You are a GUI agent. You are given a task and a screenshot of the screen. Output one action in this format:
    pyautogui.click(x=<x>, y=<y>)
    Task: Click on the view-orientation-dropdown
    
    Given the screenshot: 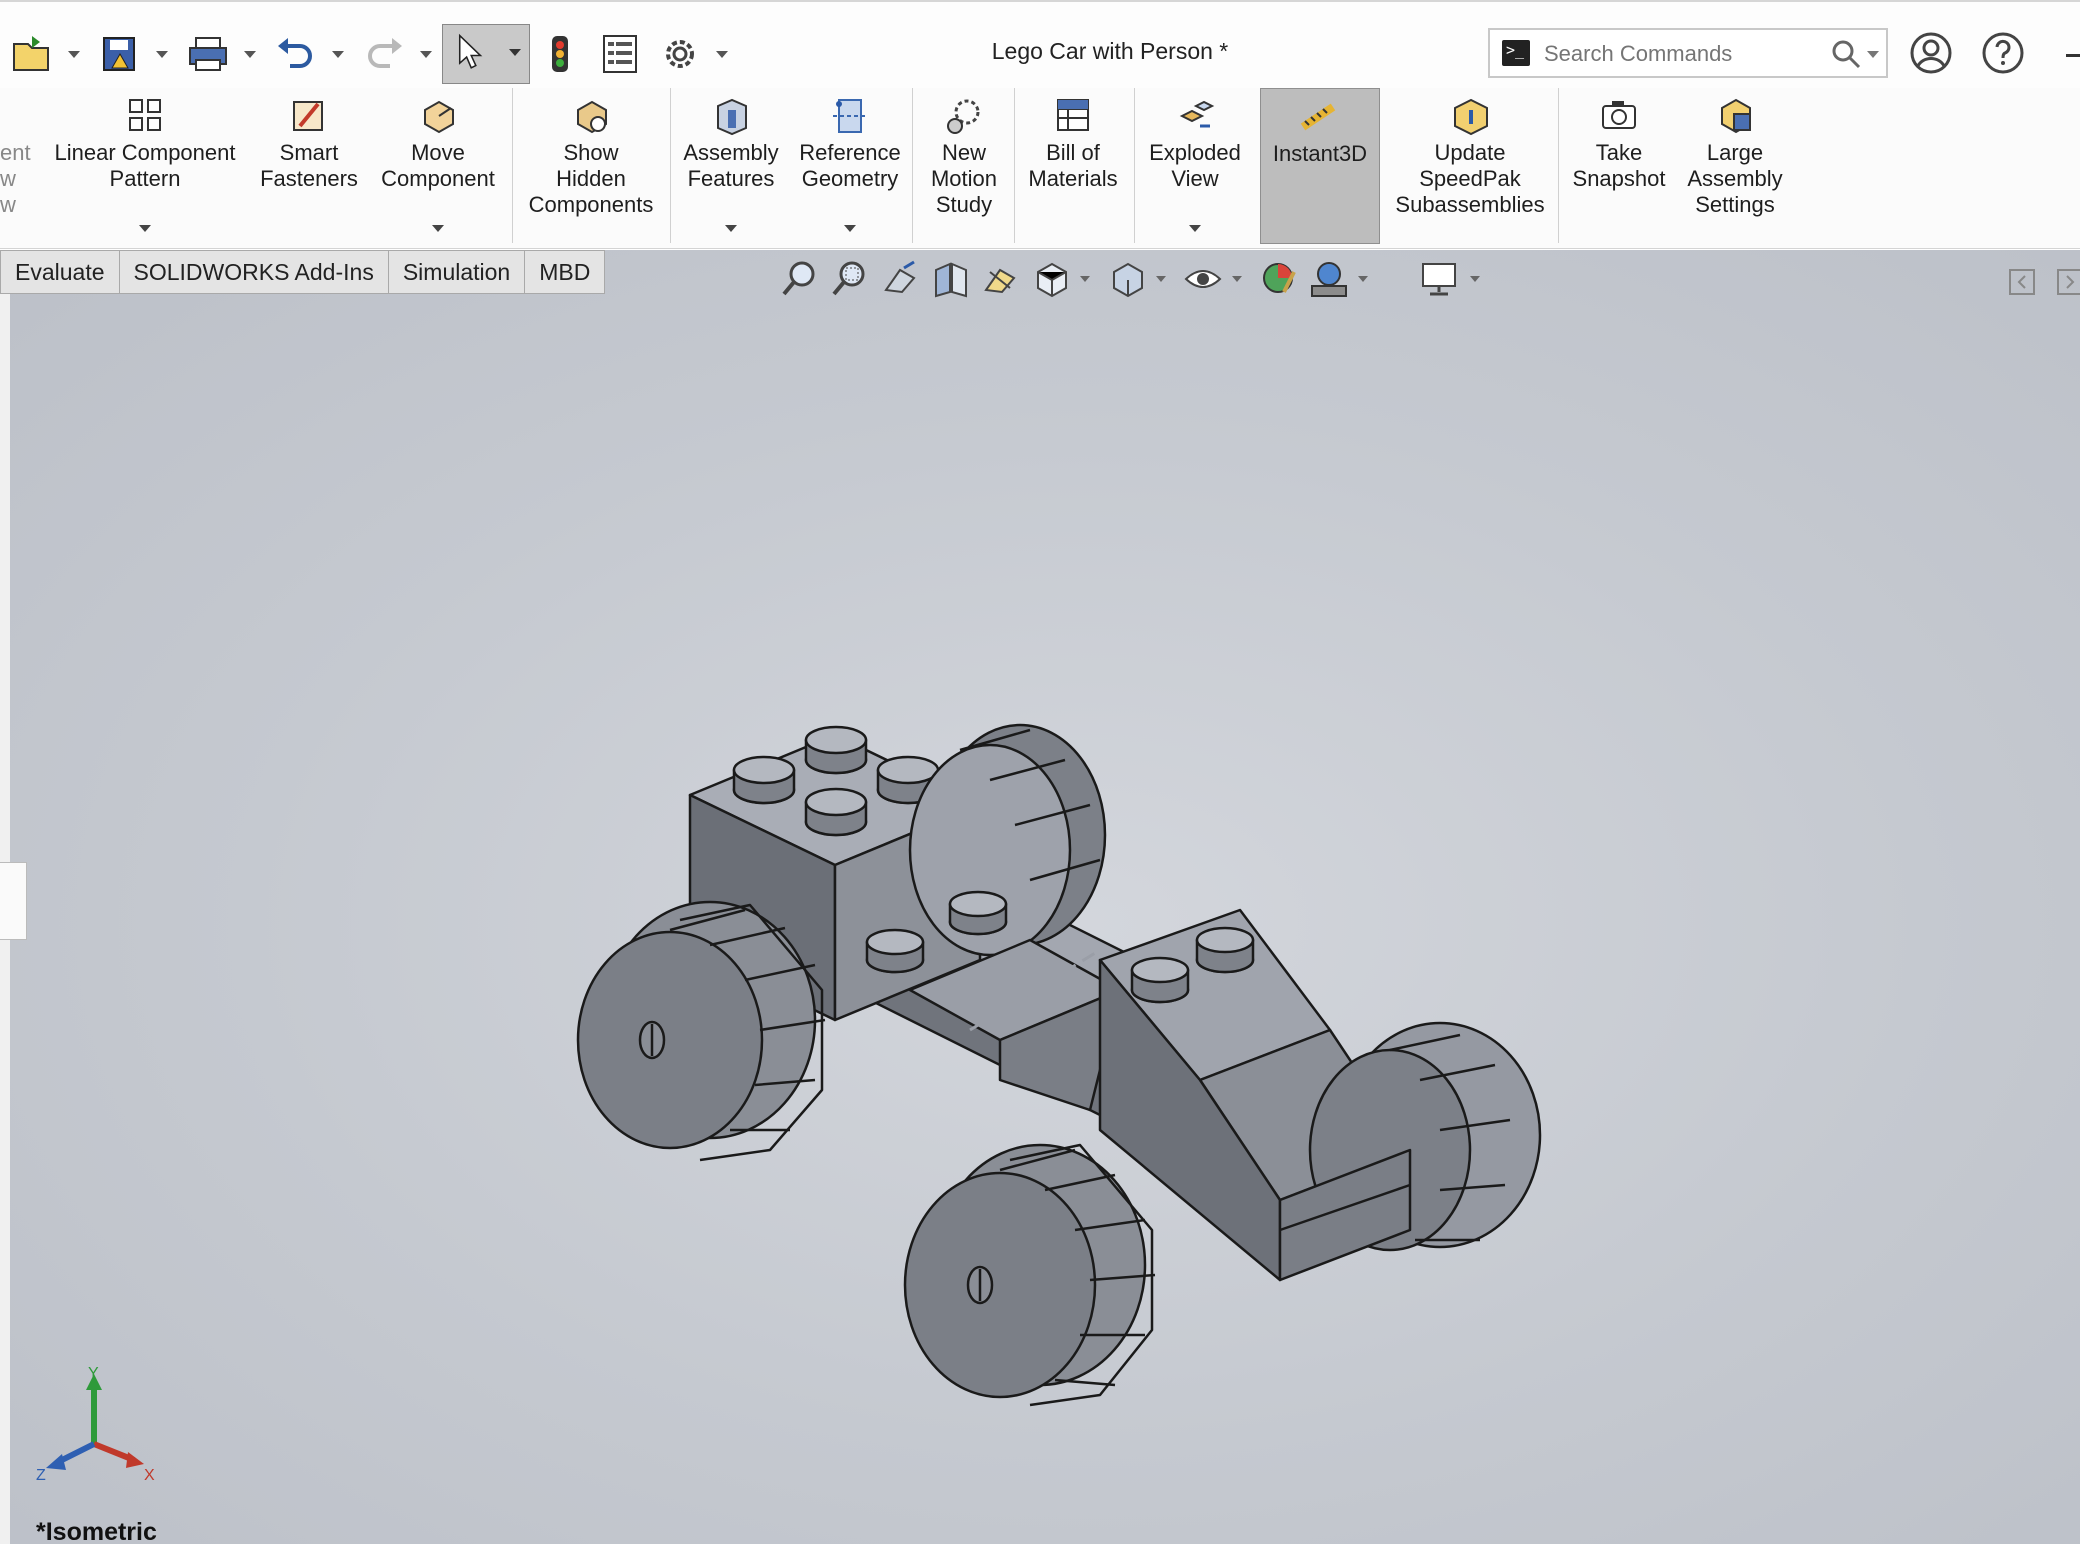 What is the action you would take?
    pyautogui.click(x=1085, y=279)
    